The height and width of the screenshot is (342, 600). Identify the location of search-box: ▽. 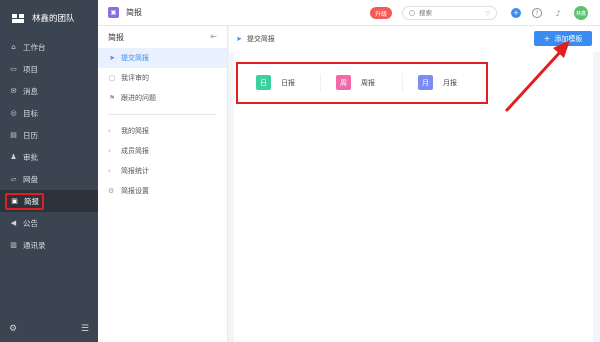
(449, 13).